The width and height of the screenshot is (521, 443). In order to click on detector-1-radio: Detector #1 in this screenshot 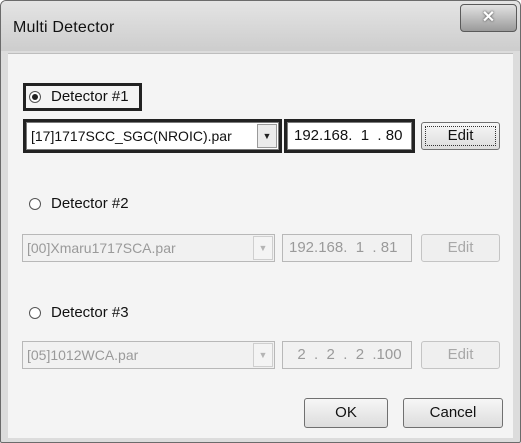, I will do `click(79, 96)`.